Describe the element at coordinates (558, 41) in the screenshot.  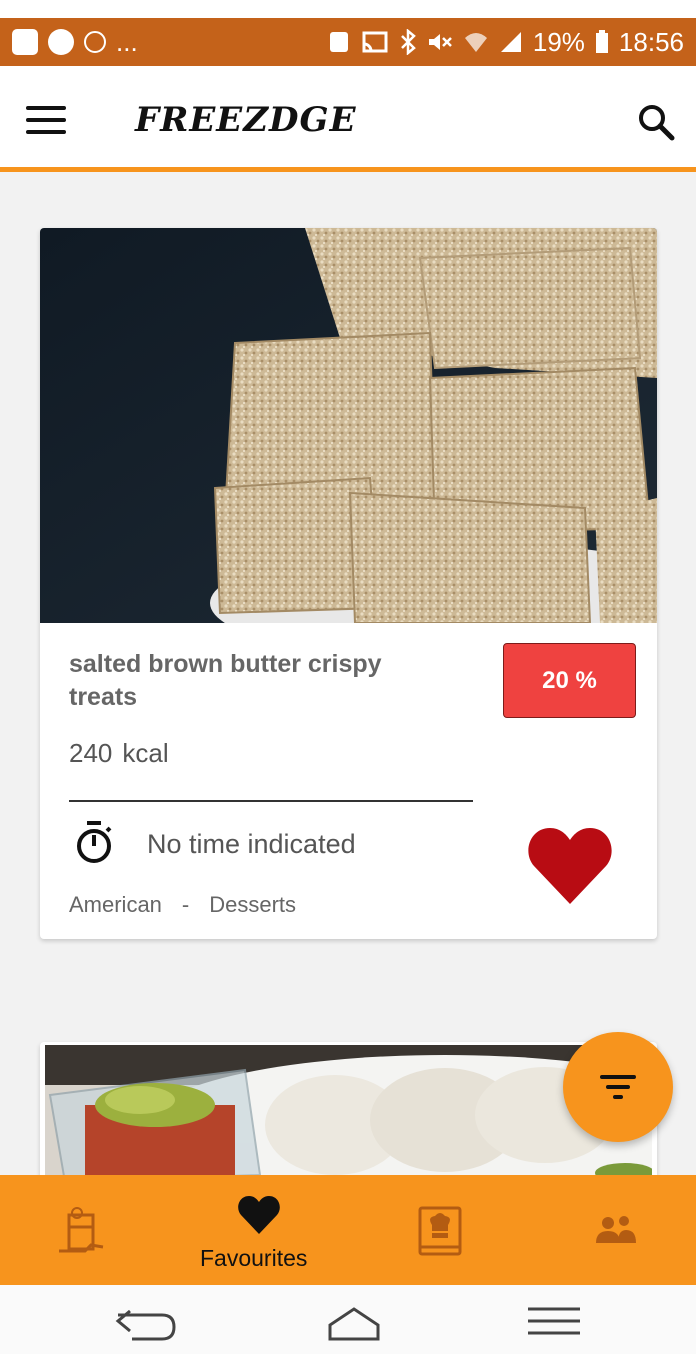
I see `battery-percentage: 19%` at that location.